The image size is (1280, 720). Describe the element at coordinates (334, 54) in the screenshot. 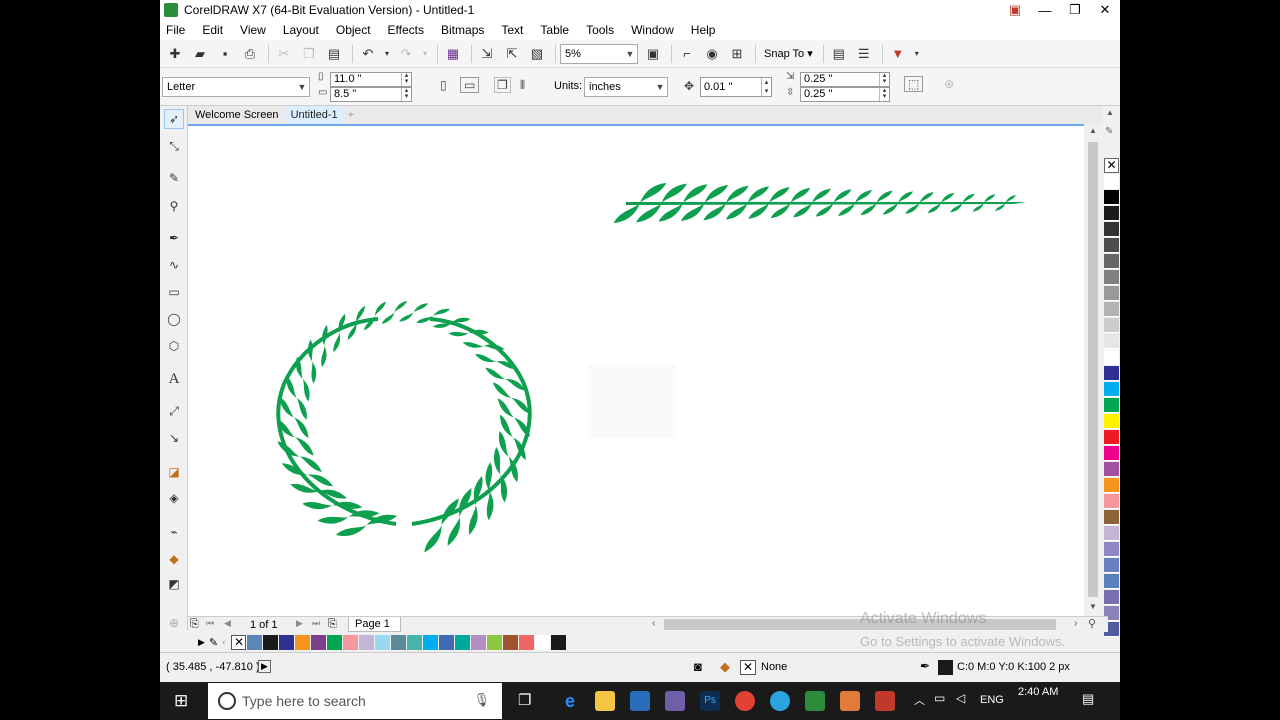

I see `paste-icon: ▤` at that location.